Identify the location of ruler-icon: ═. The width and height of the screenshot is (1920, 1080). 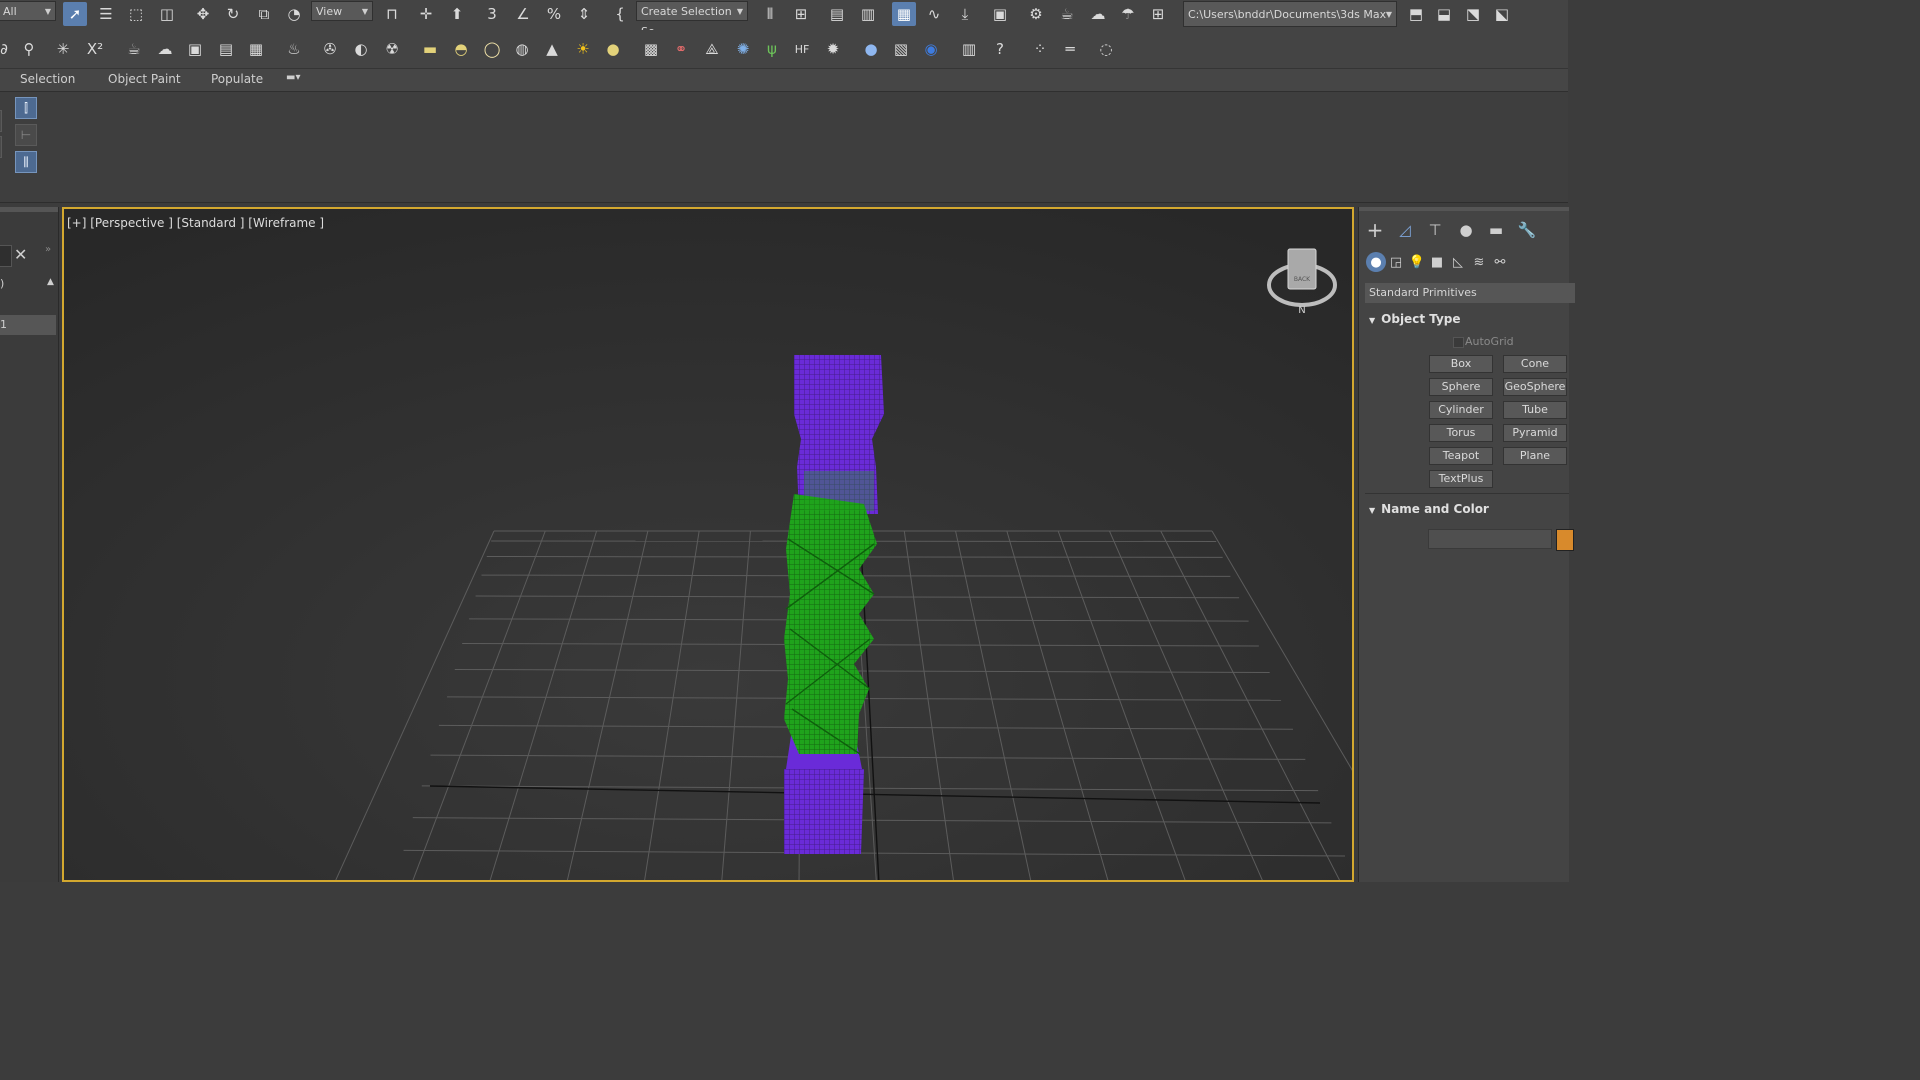
(1070, 49).